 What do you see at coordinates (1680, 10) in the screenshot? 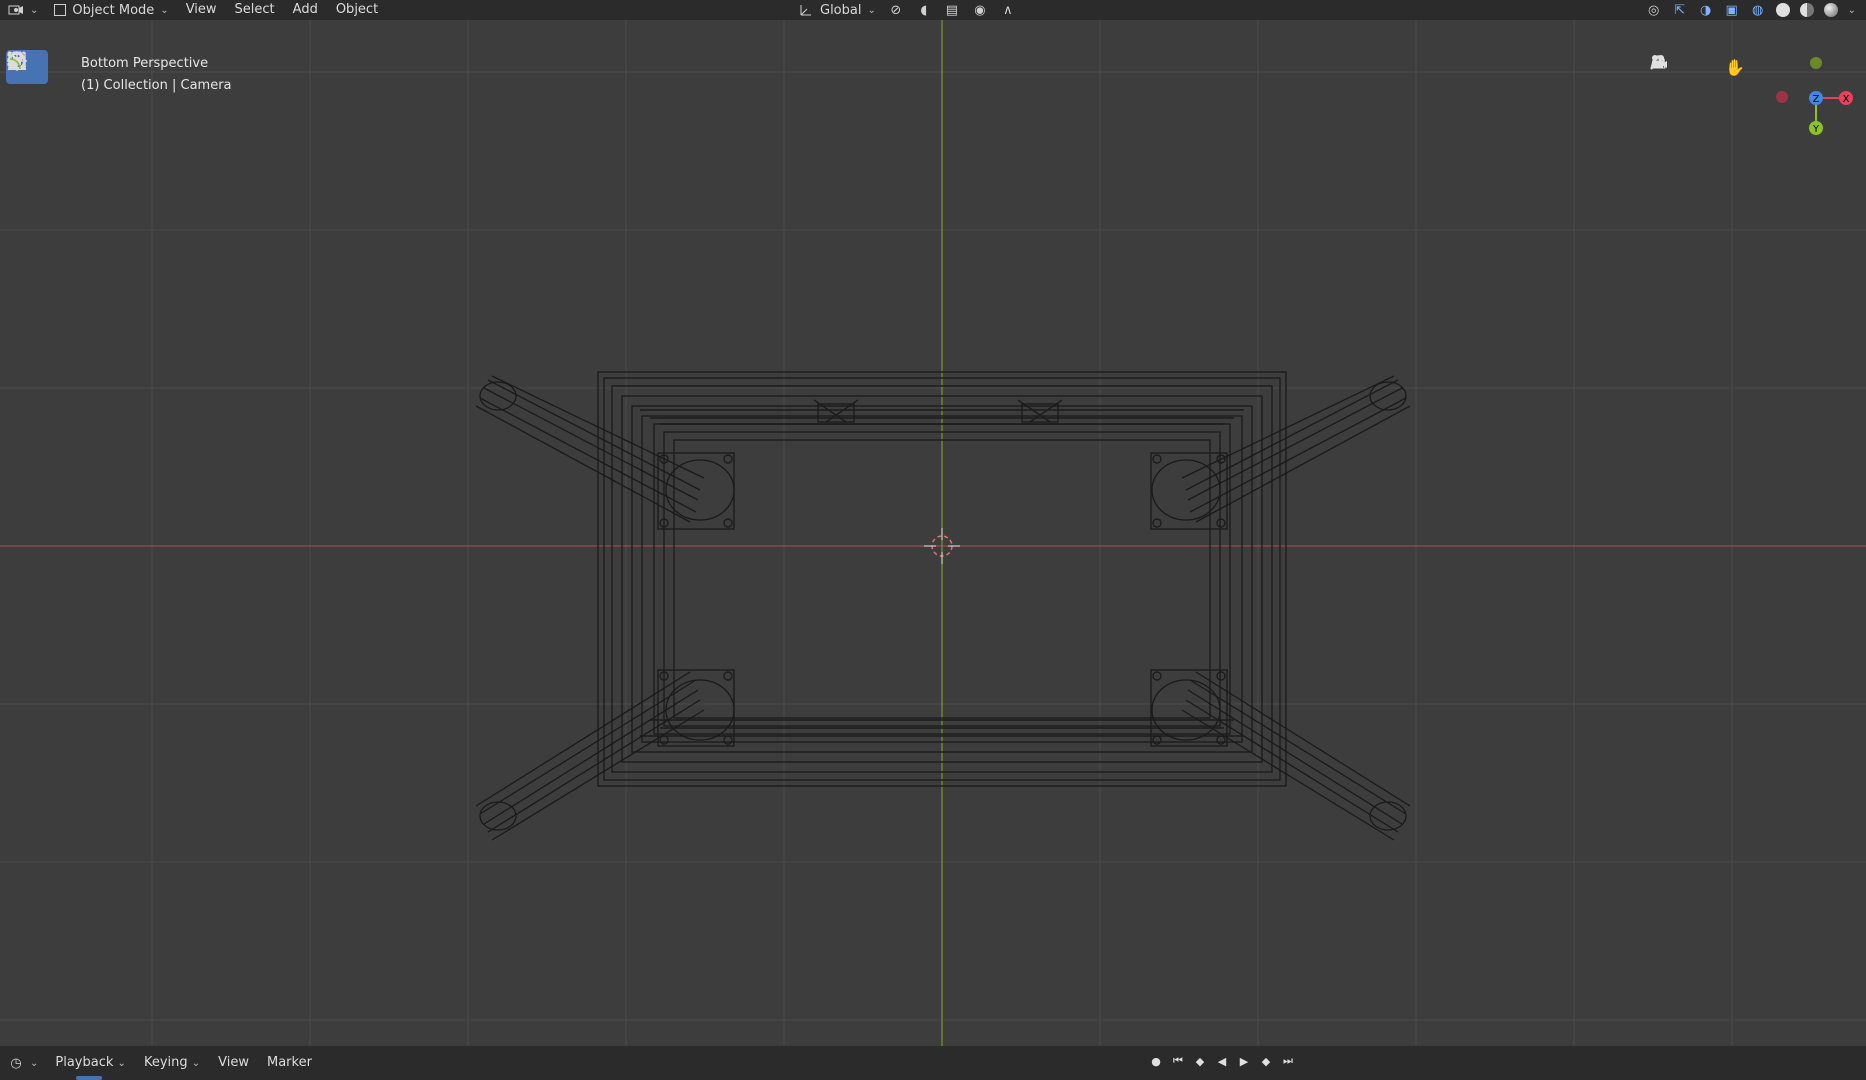
I see `gizmo-toggle-icon: ⇱` at bounding box center [1680, 10].